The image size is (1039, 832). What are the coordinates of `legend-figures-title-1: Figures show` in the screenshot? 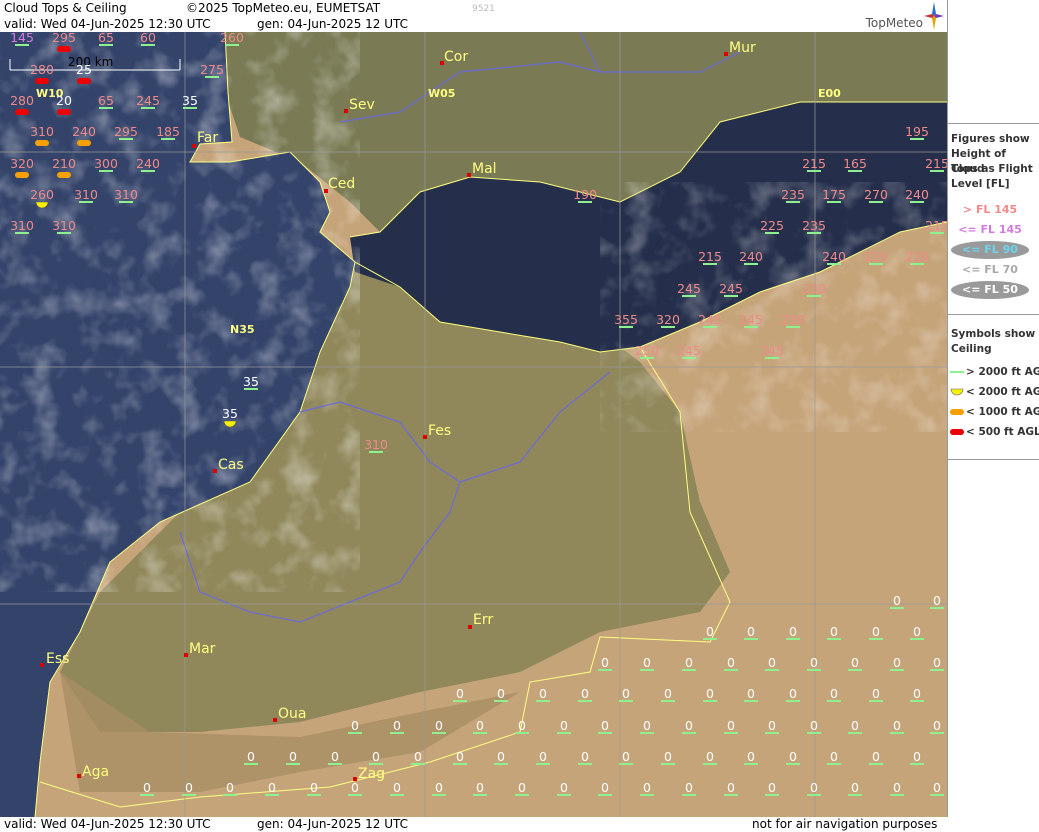 It's located at (990, 139).